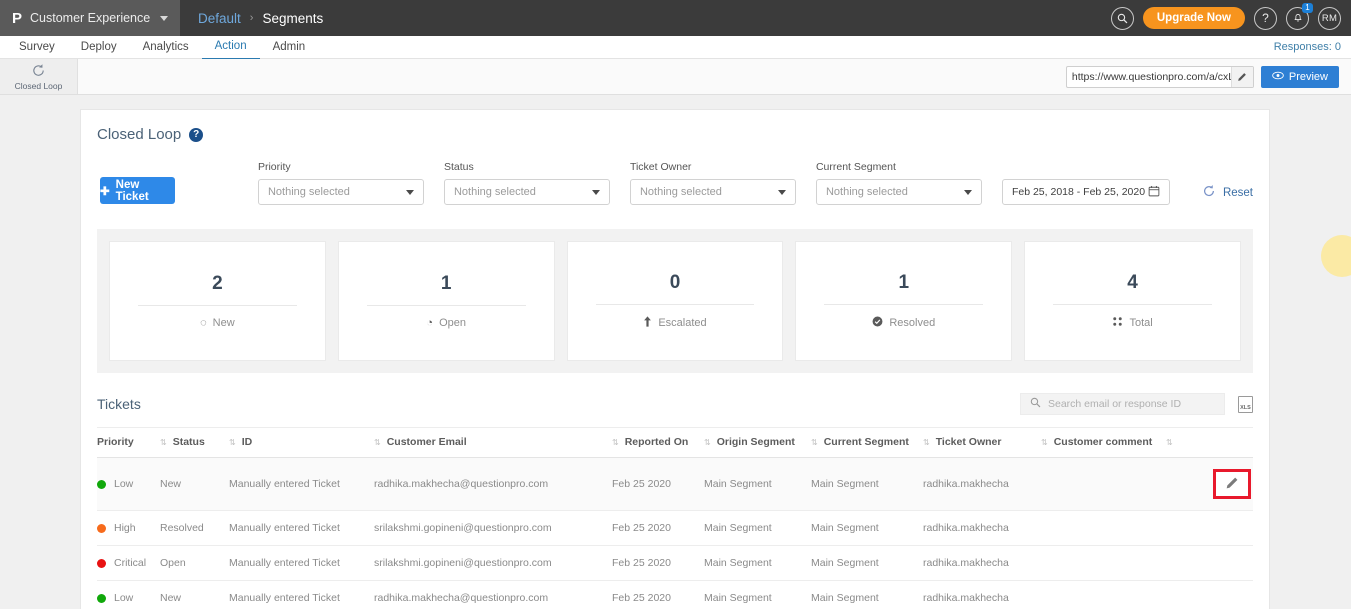  I want to click on nav-item-analytics: Analytics, so click(166, 47).